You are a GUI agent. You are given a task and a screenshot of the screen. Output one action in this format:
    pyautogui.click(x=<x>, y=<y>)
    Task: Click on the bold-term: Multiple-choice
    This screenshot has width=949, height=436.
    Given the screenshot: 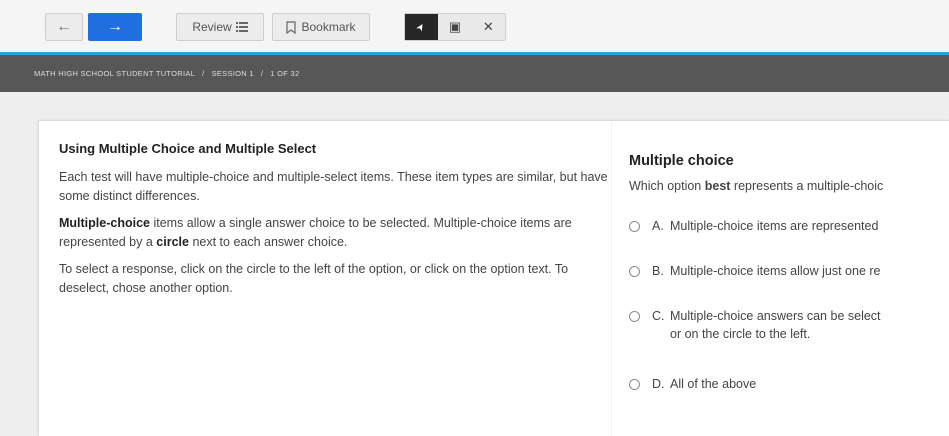 What is the action you would take?
    pyautogui.click(x=104, y=223)
    